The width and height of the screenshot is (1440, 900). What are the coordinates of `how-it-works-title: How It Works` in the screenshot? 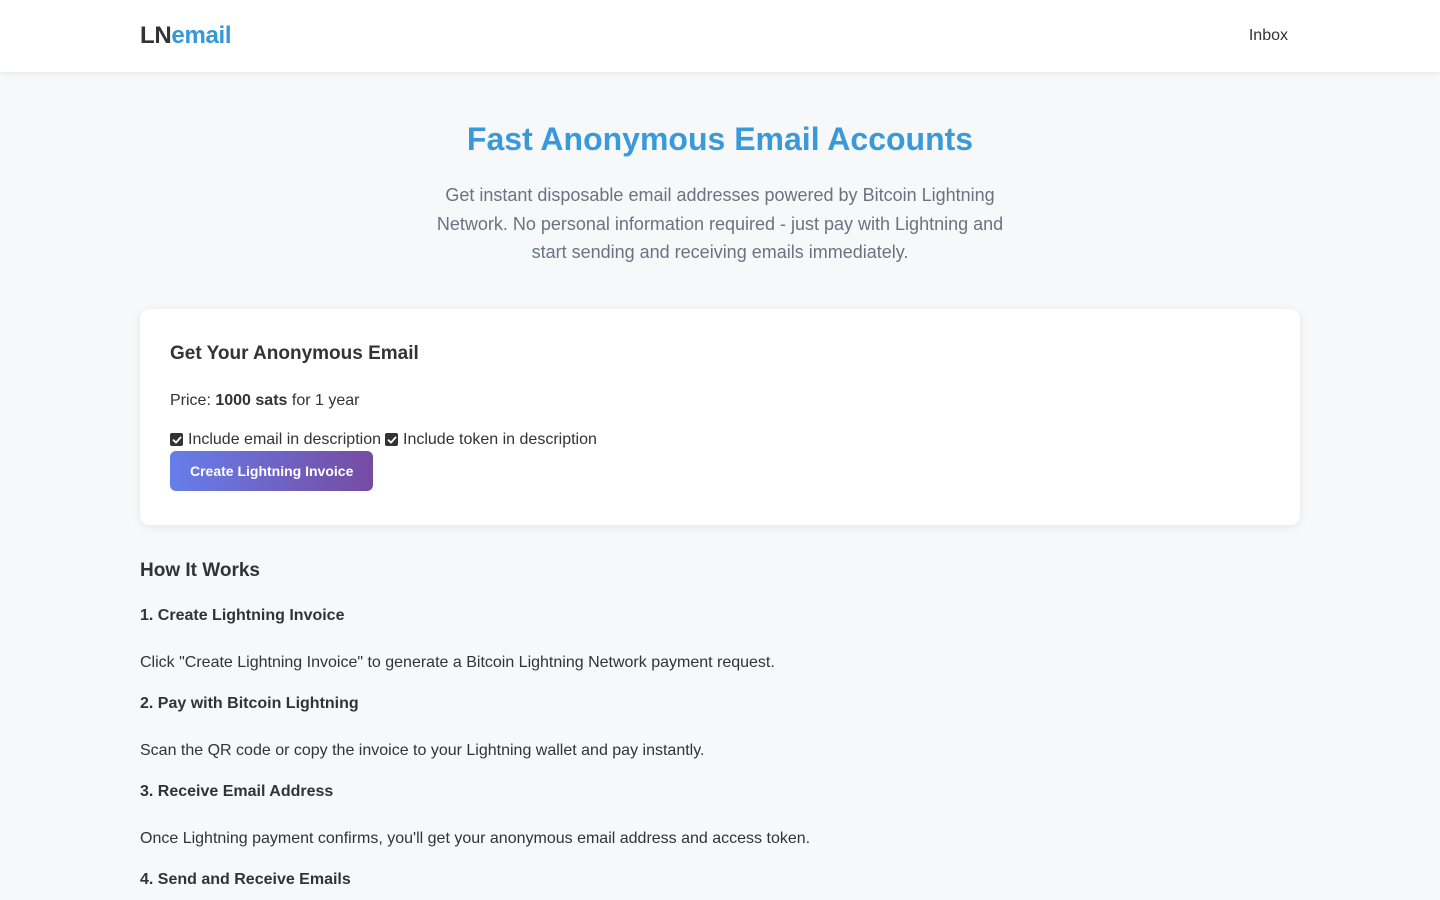 It's located at (200, 570).